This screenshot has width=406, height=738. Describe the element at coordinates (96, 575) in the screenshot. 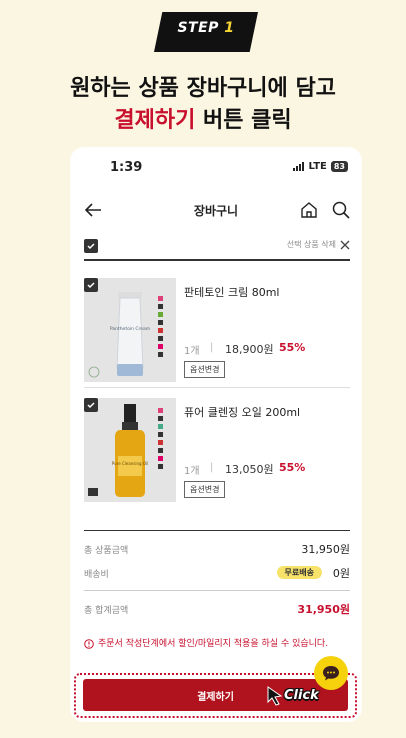

I see `shipping-label: 배송비` at that location.